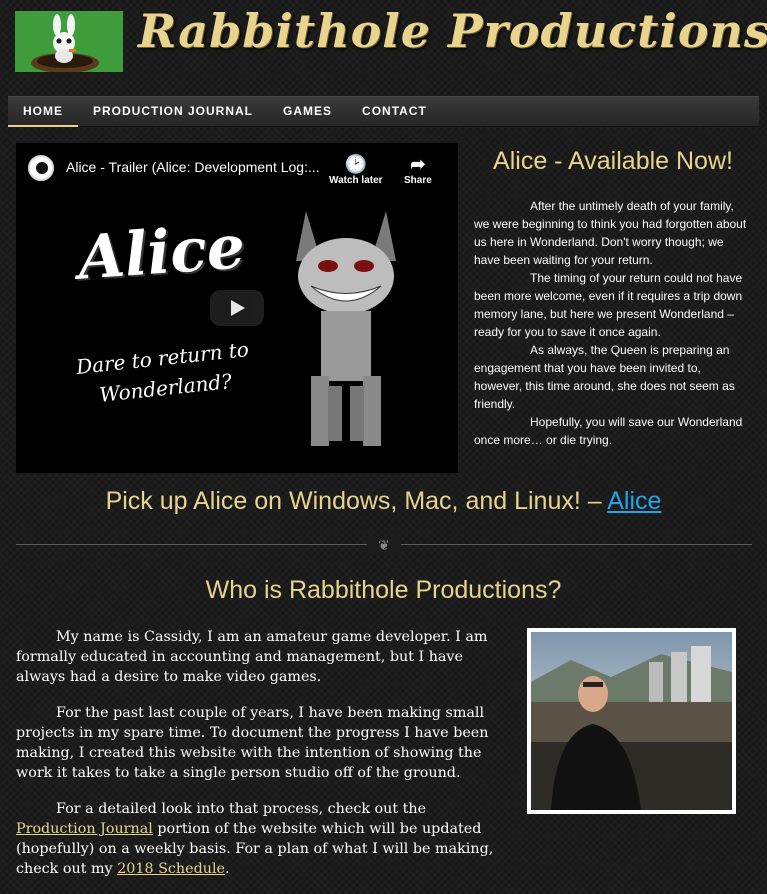  Describe the element at coordinates (41, 168) in the screenshot. I see `channel-avatar-icon` at that location.